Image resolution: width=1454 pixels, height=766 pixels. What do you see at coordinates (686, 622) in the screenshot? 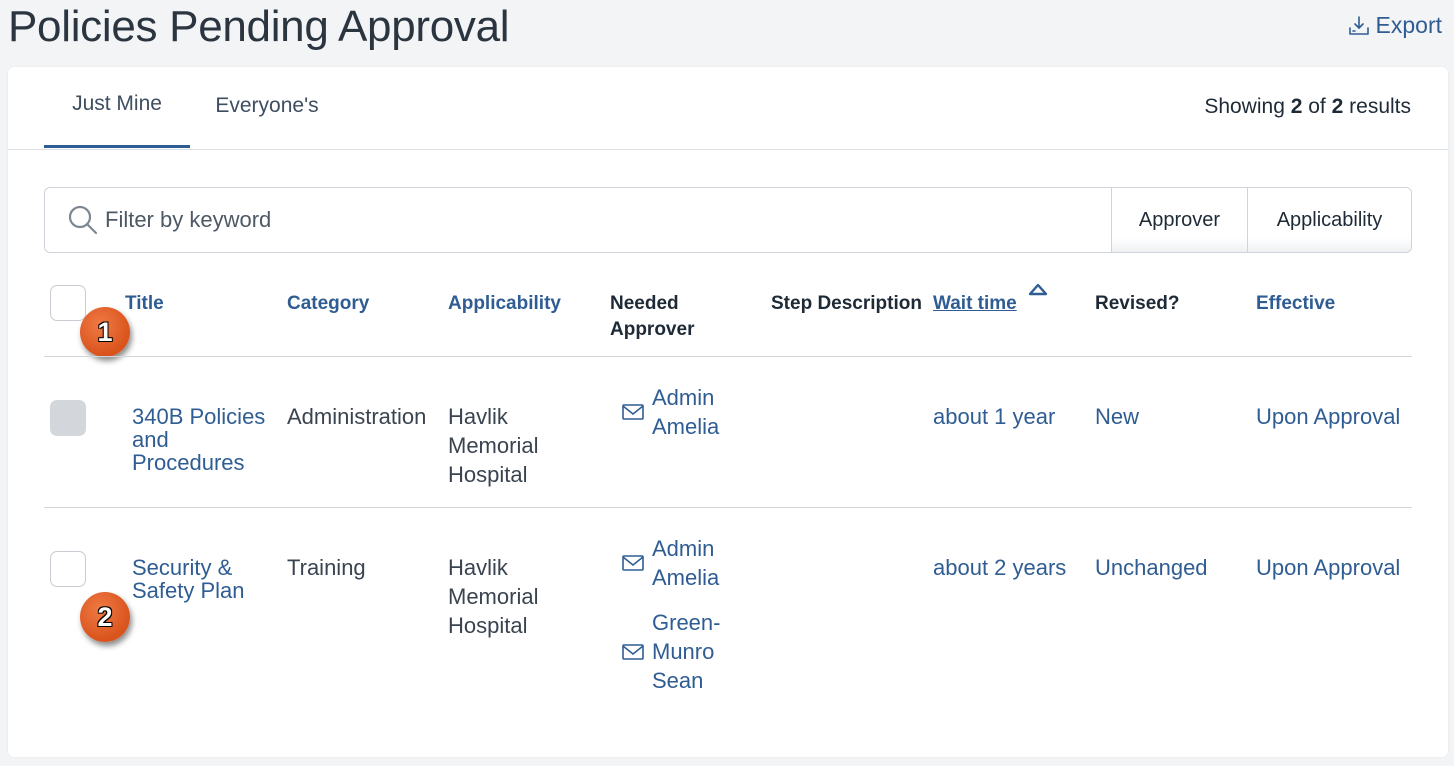
I see `approver-name-line: Green-` at bounding box center [686, 622].